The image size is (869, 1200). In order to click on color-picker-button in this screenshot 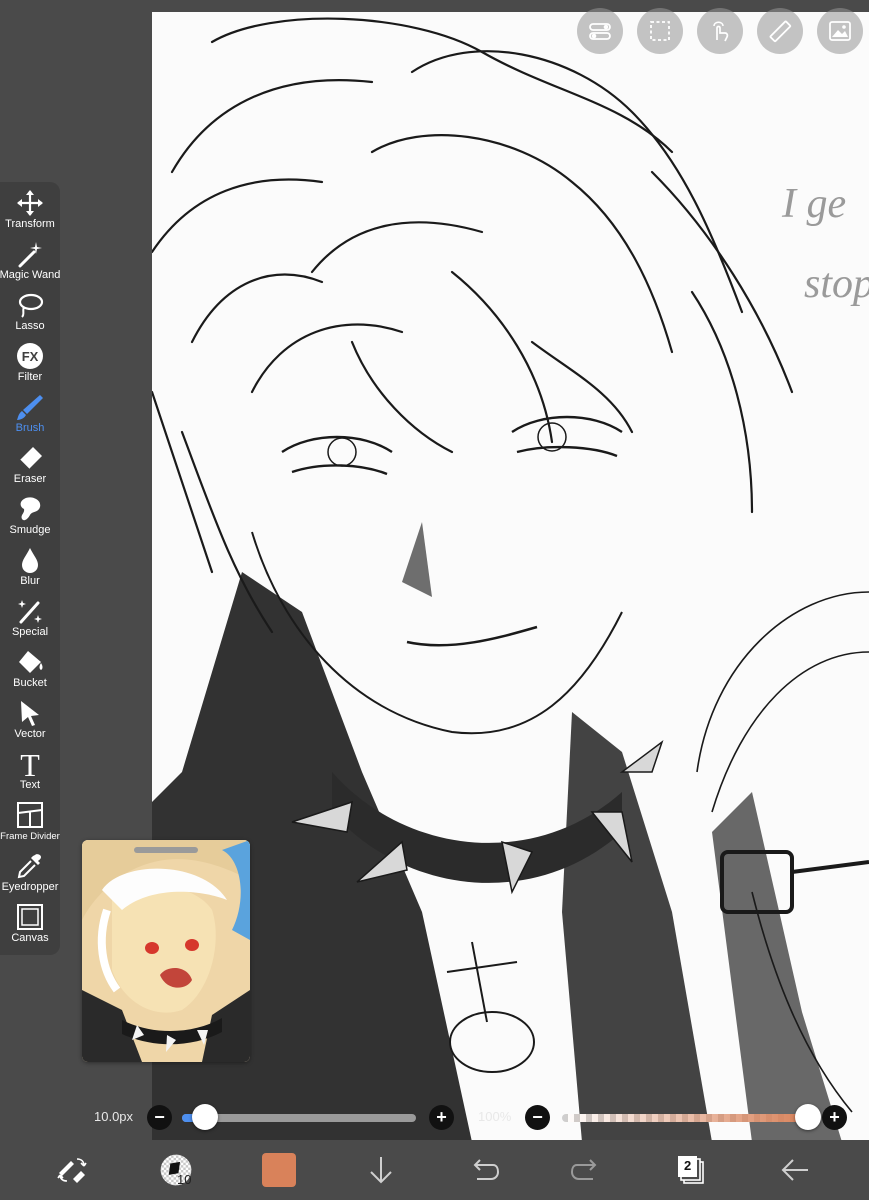, I will do `click(279, 1170)`.